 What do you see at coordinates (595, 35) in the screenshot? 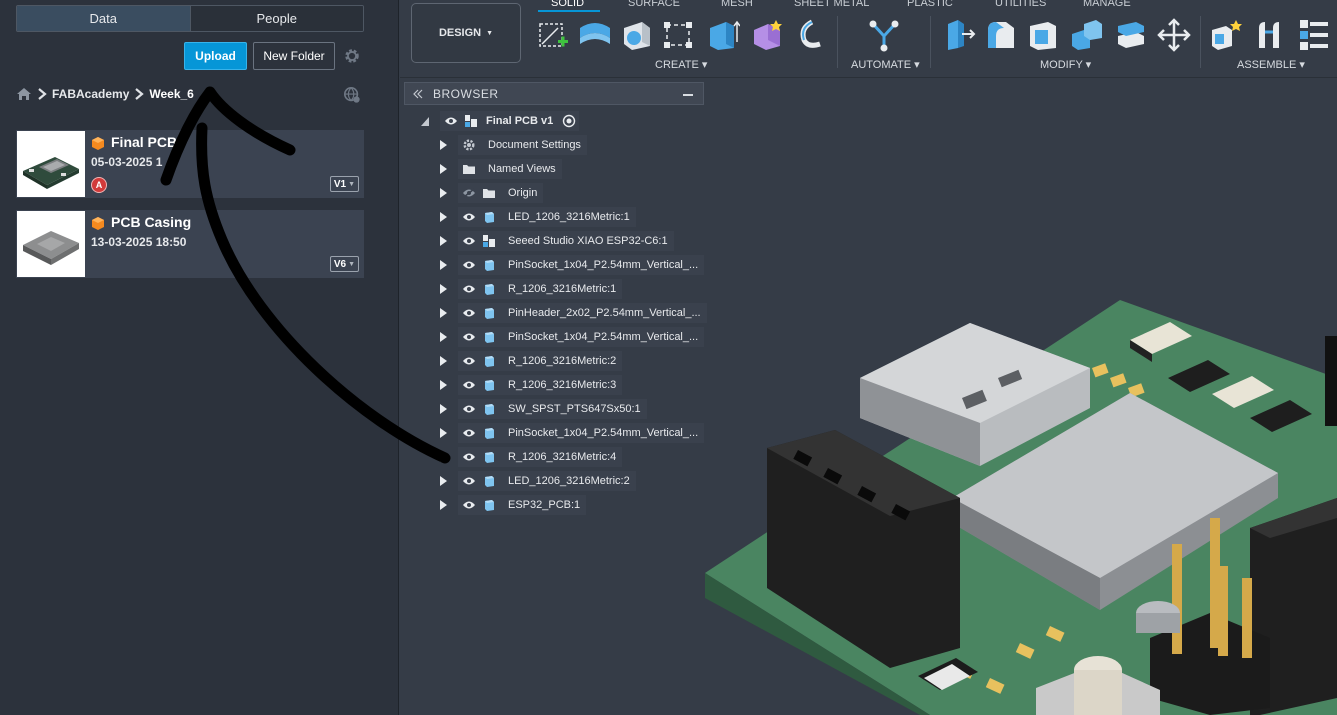
I see `extrude-icon` at bounding box center [595, 35].